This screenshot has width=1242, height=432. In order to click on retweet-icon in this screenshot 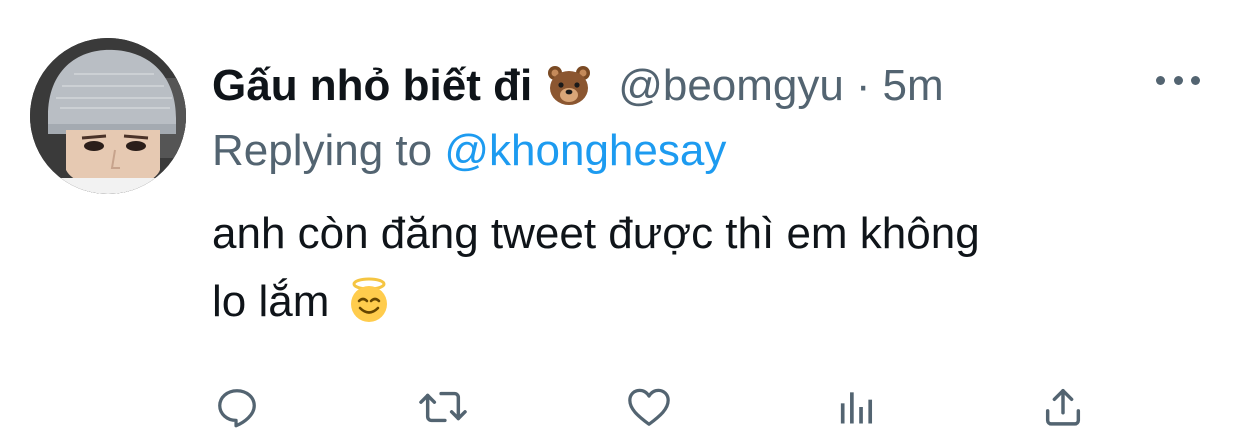, I will do `click(443, 407)`.